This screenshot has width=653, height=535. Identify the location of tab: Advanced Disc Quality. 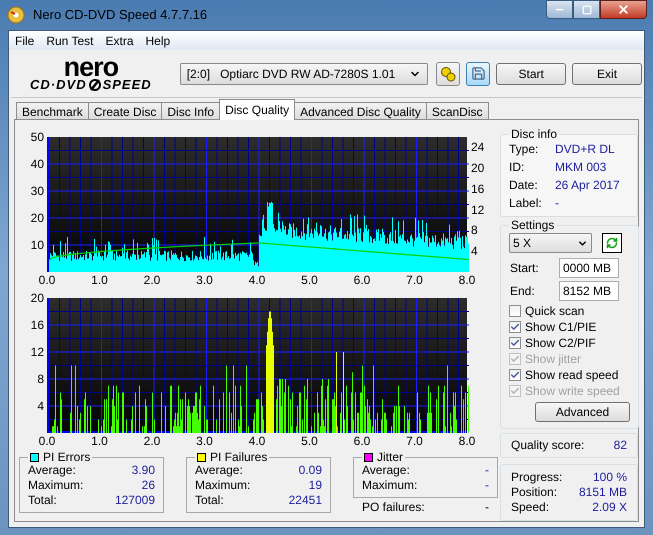
(360, 111).